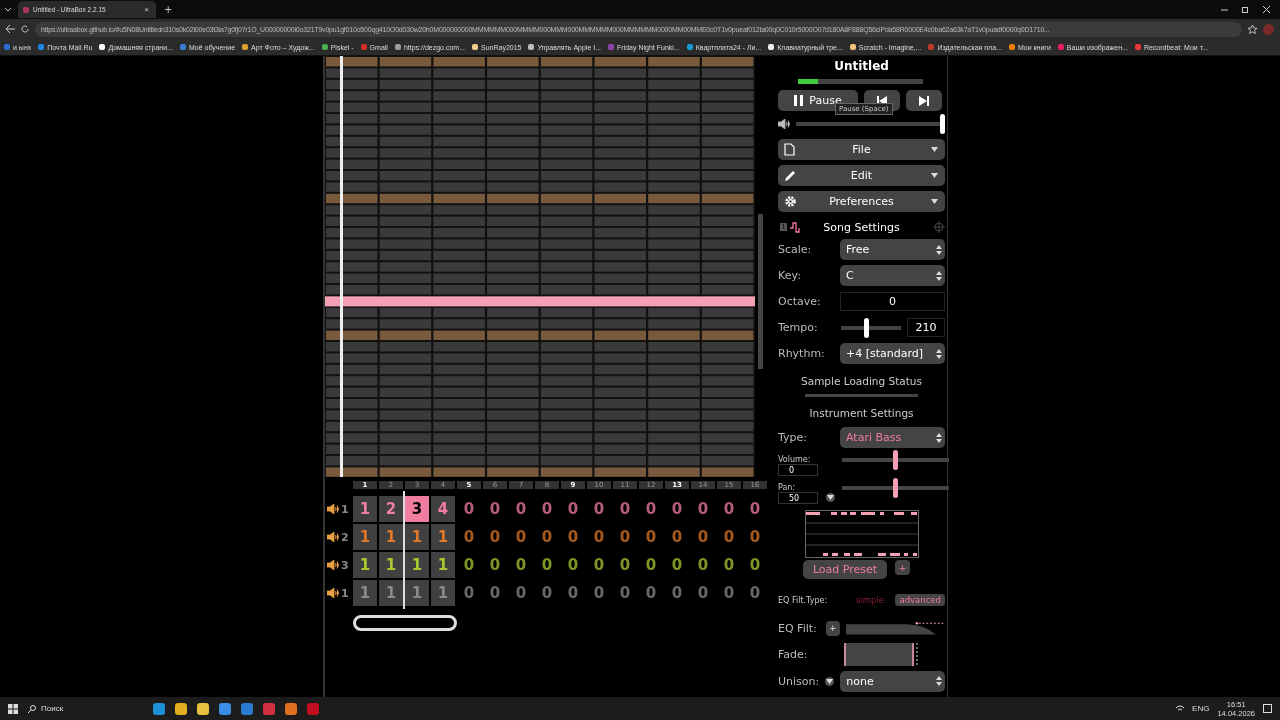  Describe the element at coordinates (795, 249) in the screenshot. I see `field-label: Scale:` at that location.